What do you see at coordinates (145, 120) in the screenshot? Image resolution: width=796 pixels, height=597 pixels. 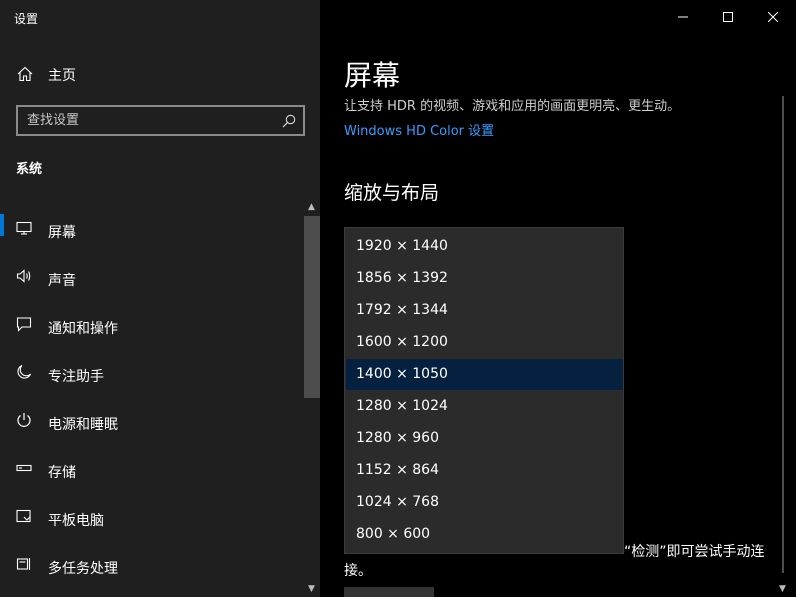 I see `search-input` at bounding box center [145, 120].